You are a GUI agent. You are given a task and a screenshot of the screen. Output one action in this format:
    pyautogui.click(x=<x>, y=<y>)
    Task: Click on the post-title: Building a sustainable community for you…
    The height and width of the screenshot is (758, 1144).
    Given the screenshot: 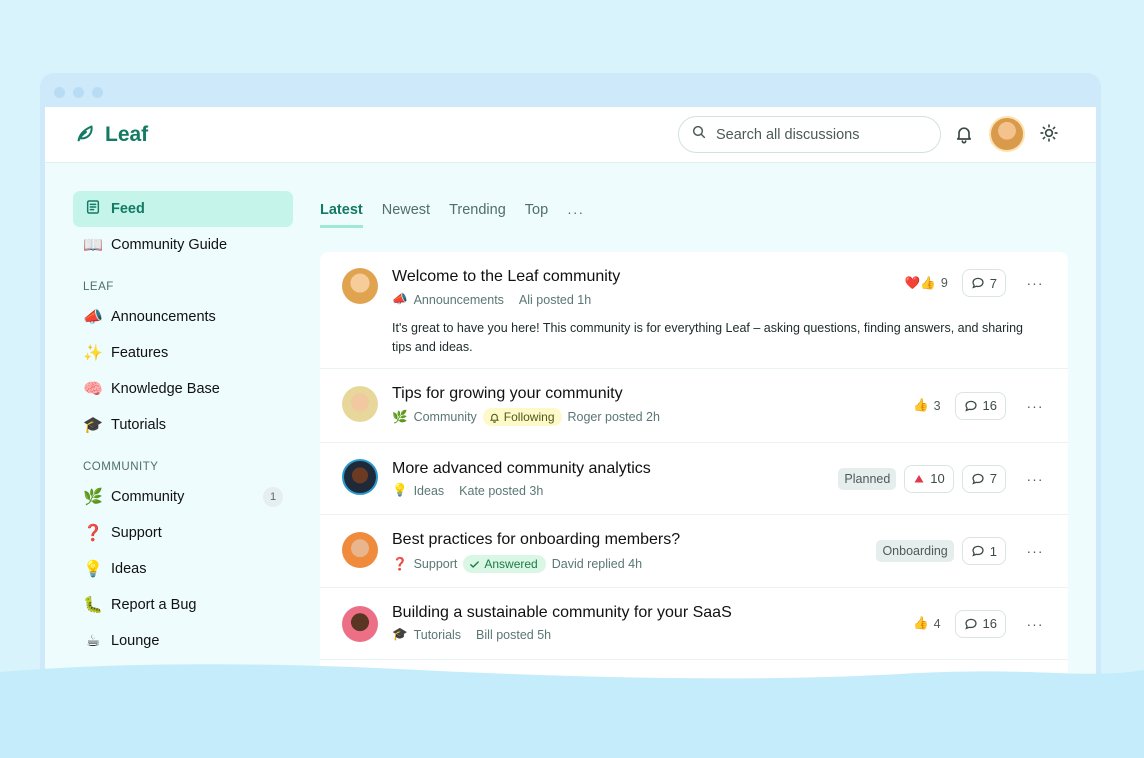 What is the action you would take?
    pyautogui.click(x=562, y=613)
    